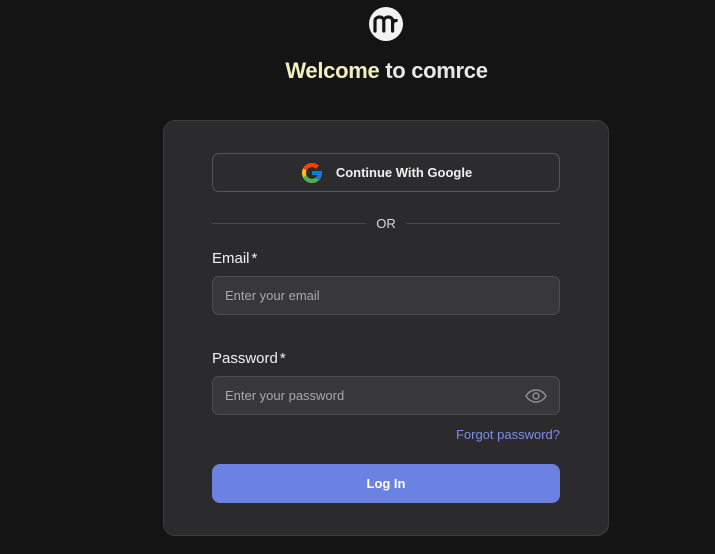 The height and width of the screenshot is (554, 715). What do you see at coordinates (386, 483) in the screenshot?
I see `log-in-button: Log In` at bounding box center [386, 483].